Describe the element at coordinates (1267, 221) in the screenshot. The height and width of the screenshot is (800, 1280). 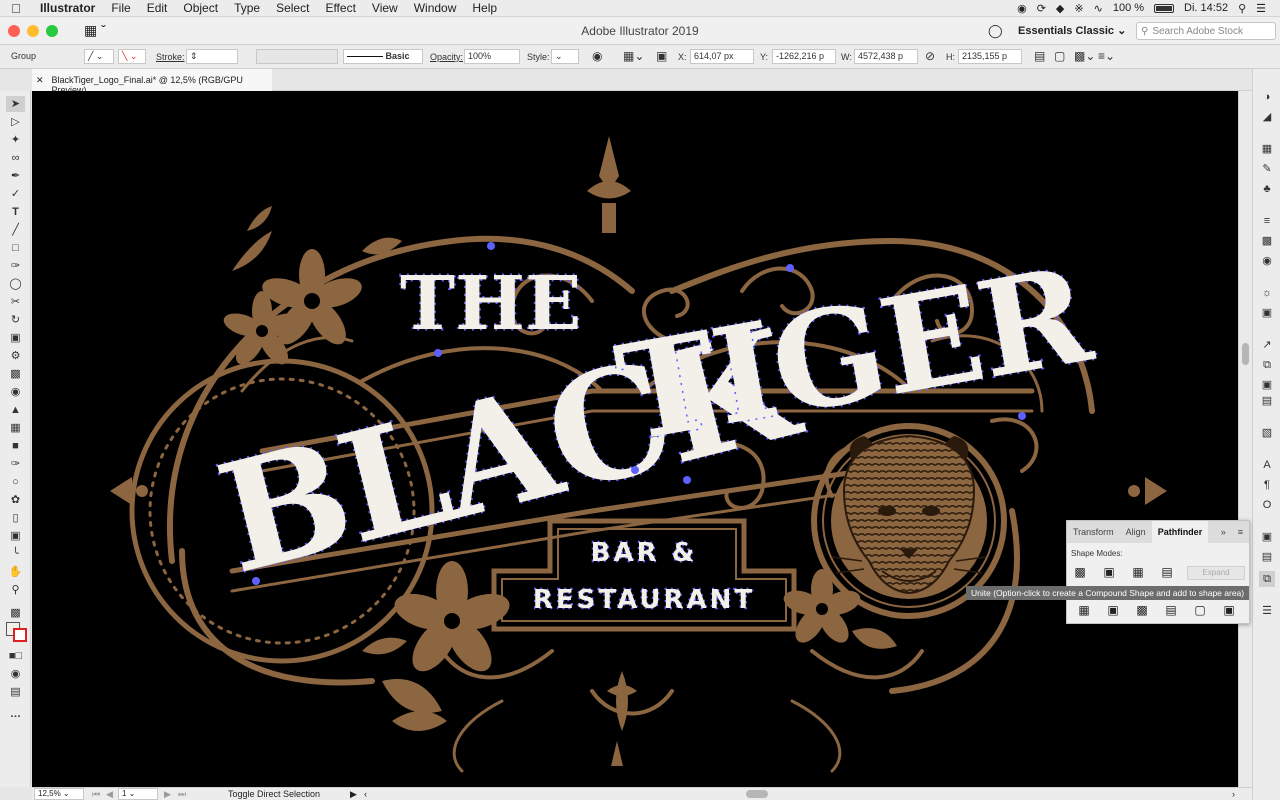
I see `stroke-panel-icon: ≡` at that location.